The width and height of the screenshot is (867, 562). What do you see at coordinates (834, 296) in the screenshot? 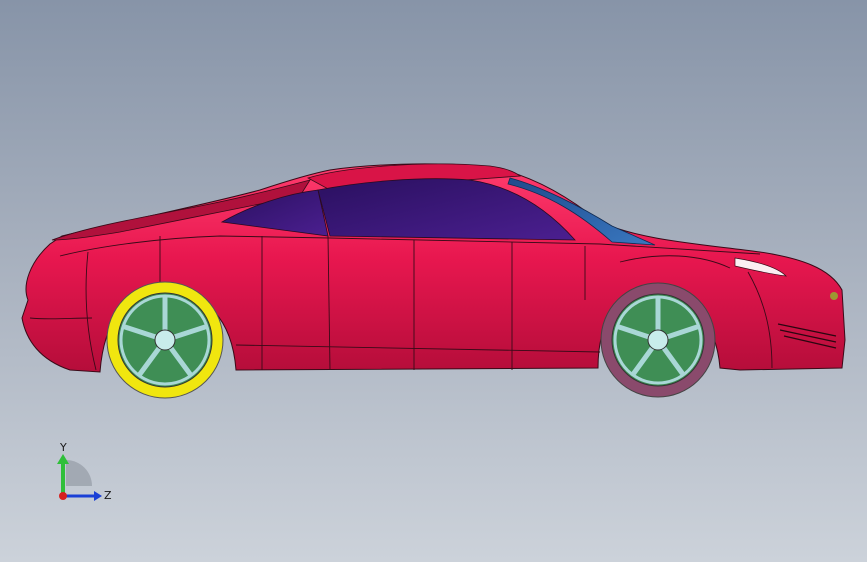
I see `front-marker-light` at bounding box center [834, 296].